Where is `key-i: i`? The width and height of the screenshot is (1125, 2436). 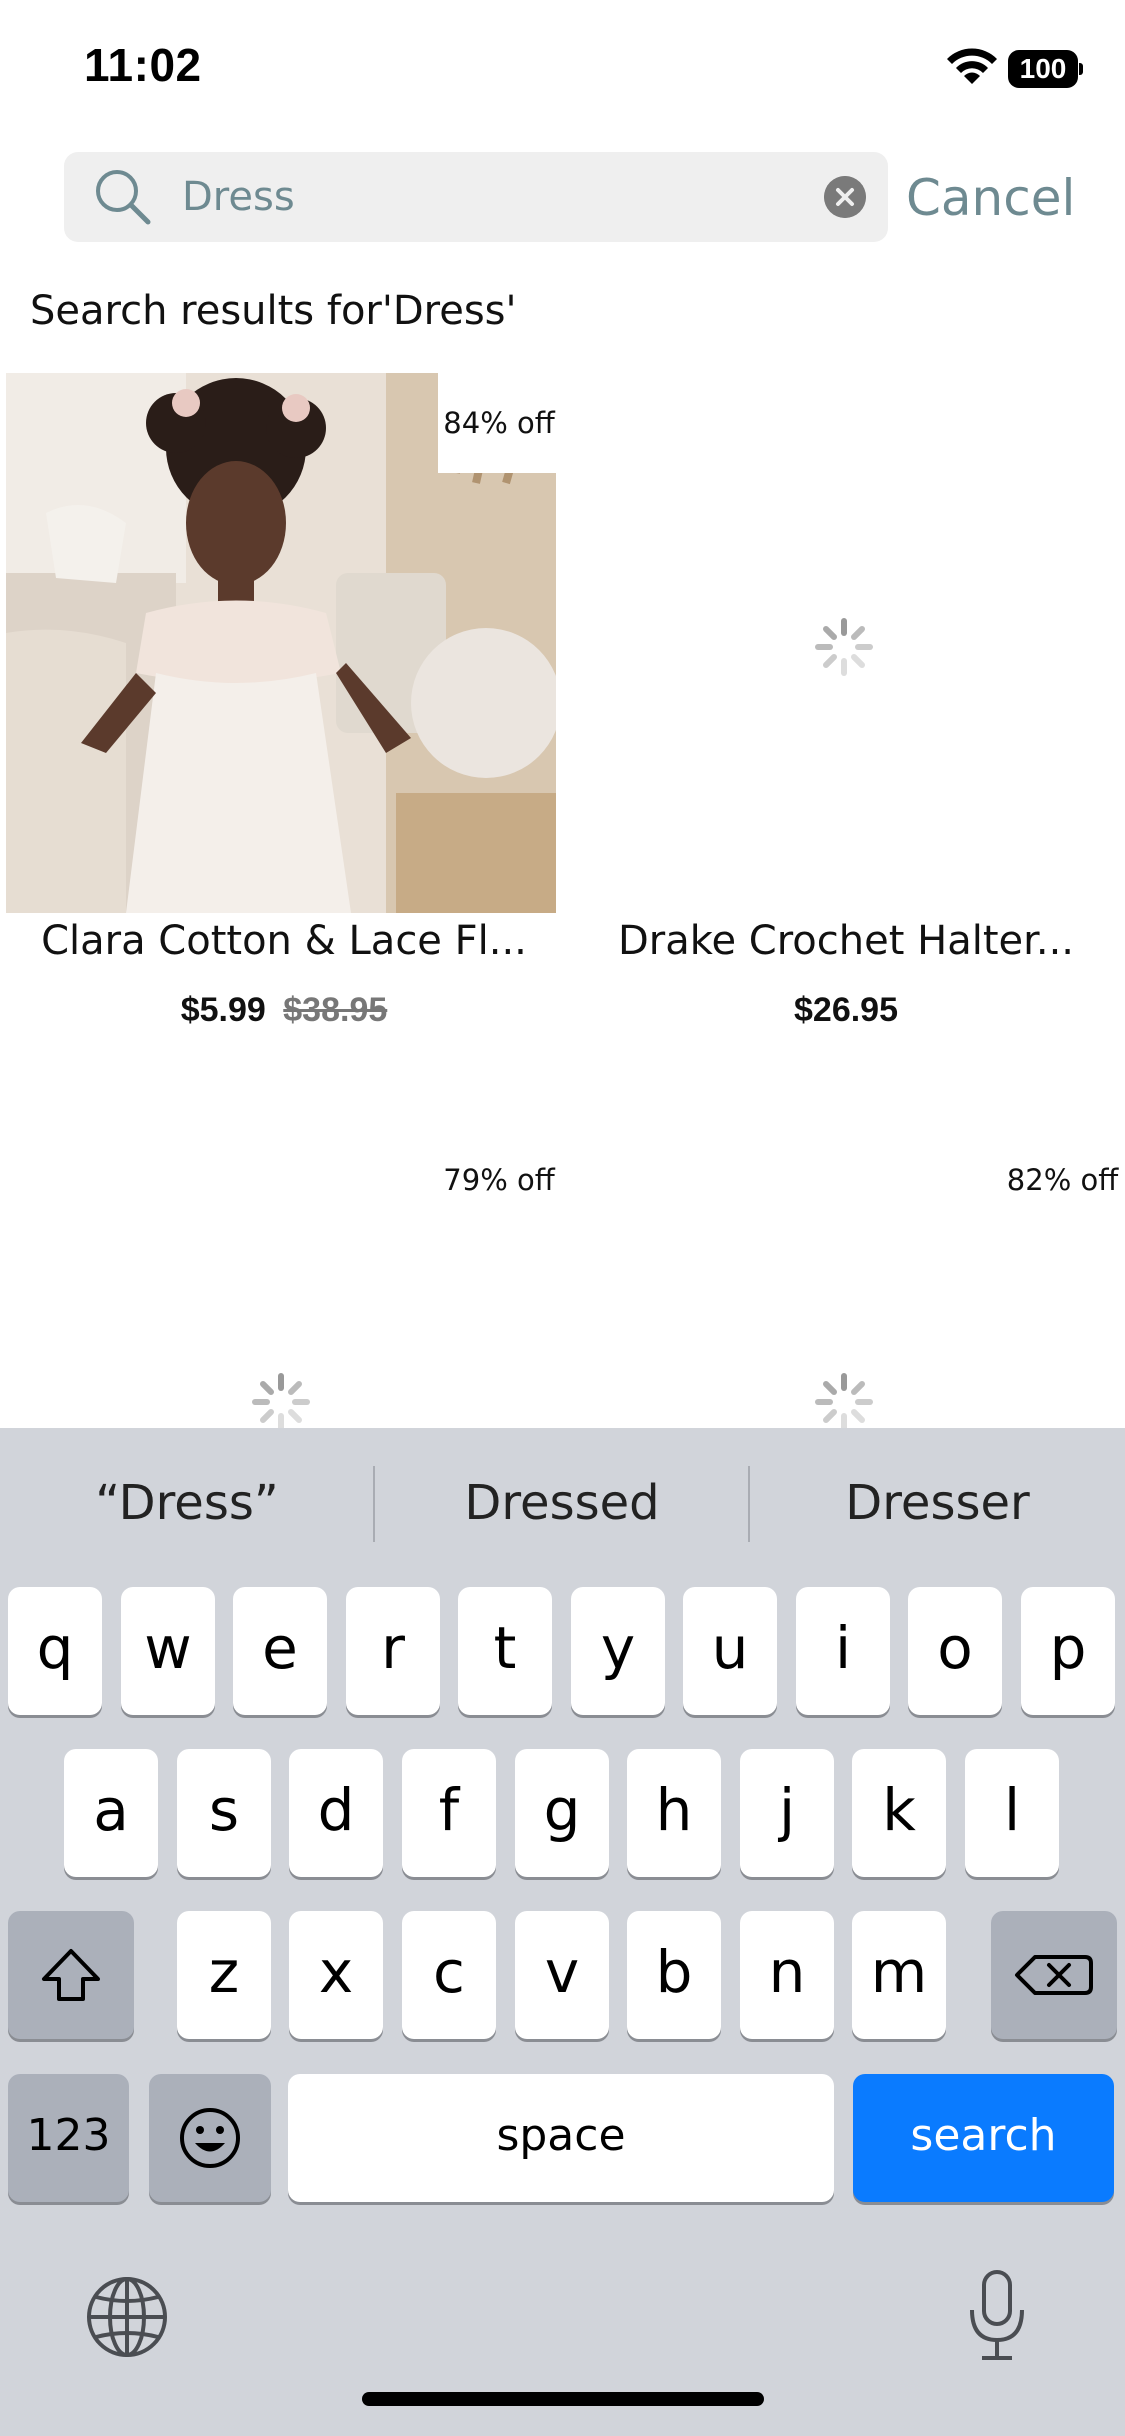
key-i: i is located at coordinates (843, 1651).